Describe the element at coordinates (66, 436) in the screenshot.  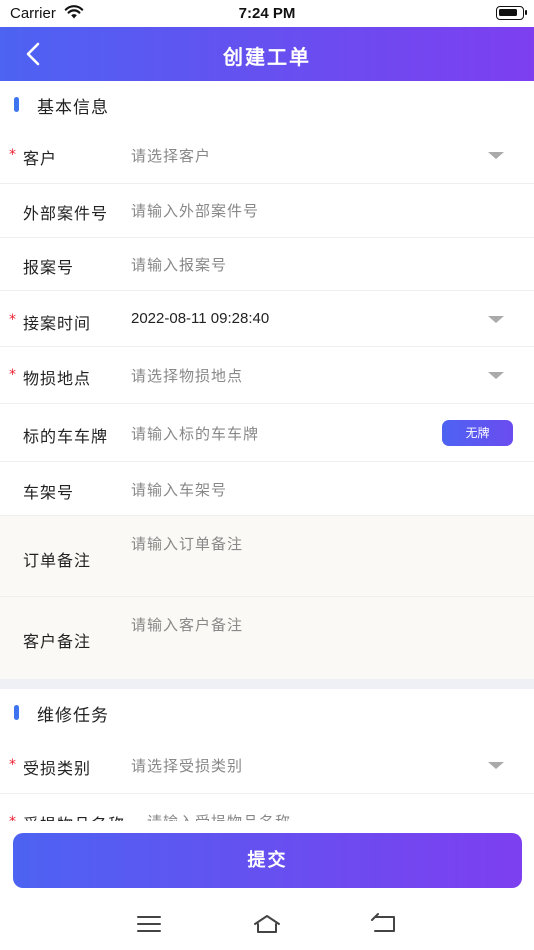
I see `field-label: 标的车车牌` at that location.